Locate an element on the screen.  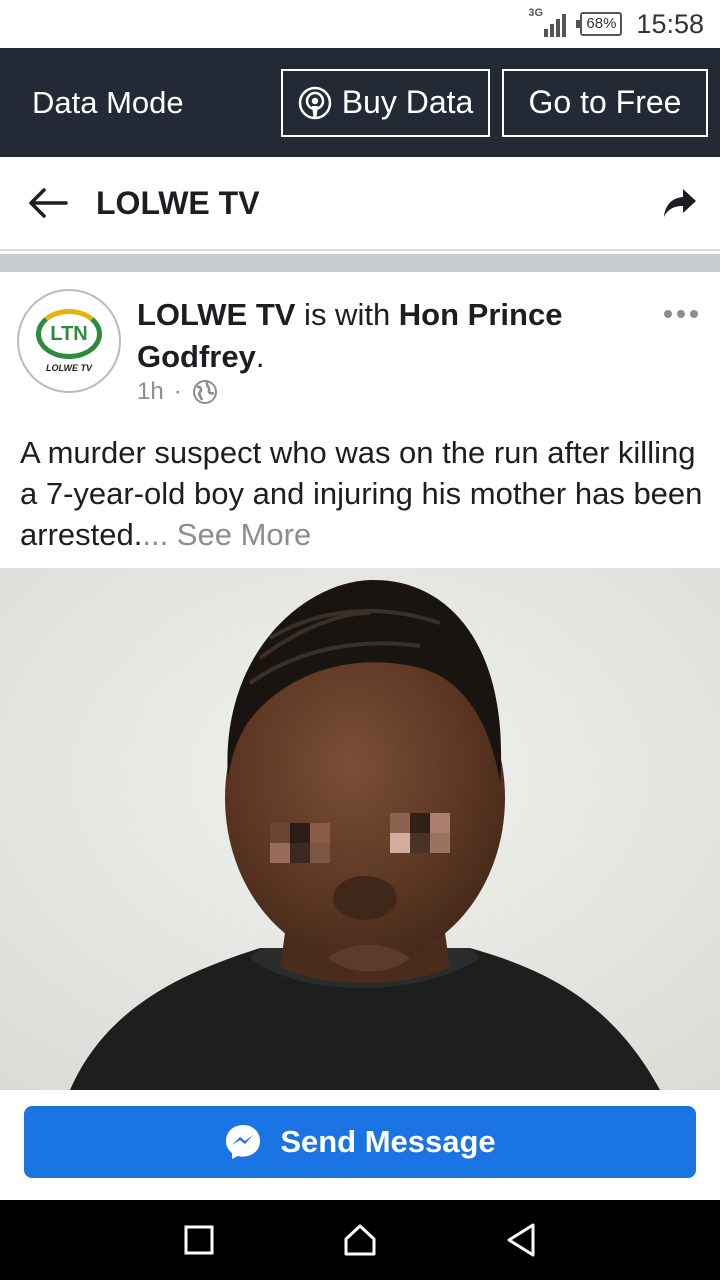
send-message-bar: Send Message is located at coordinates (360, 1145).